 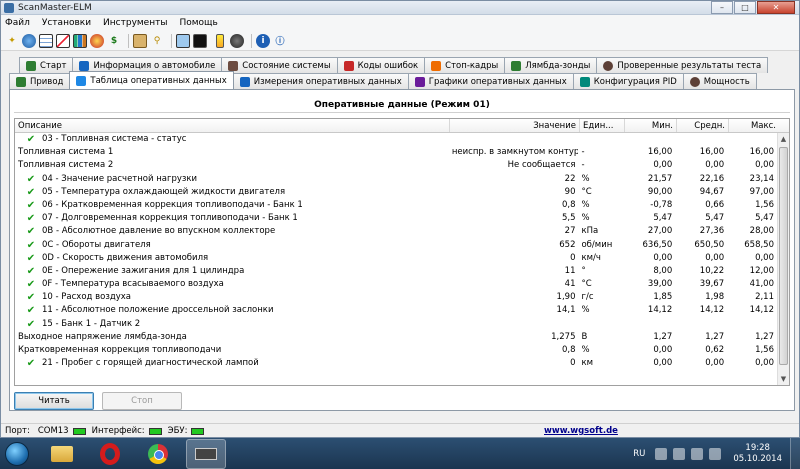 I want to click on menu-tools: Инструменты, so click(x=135, y=23).